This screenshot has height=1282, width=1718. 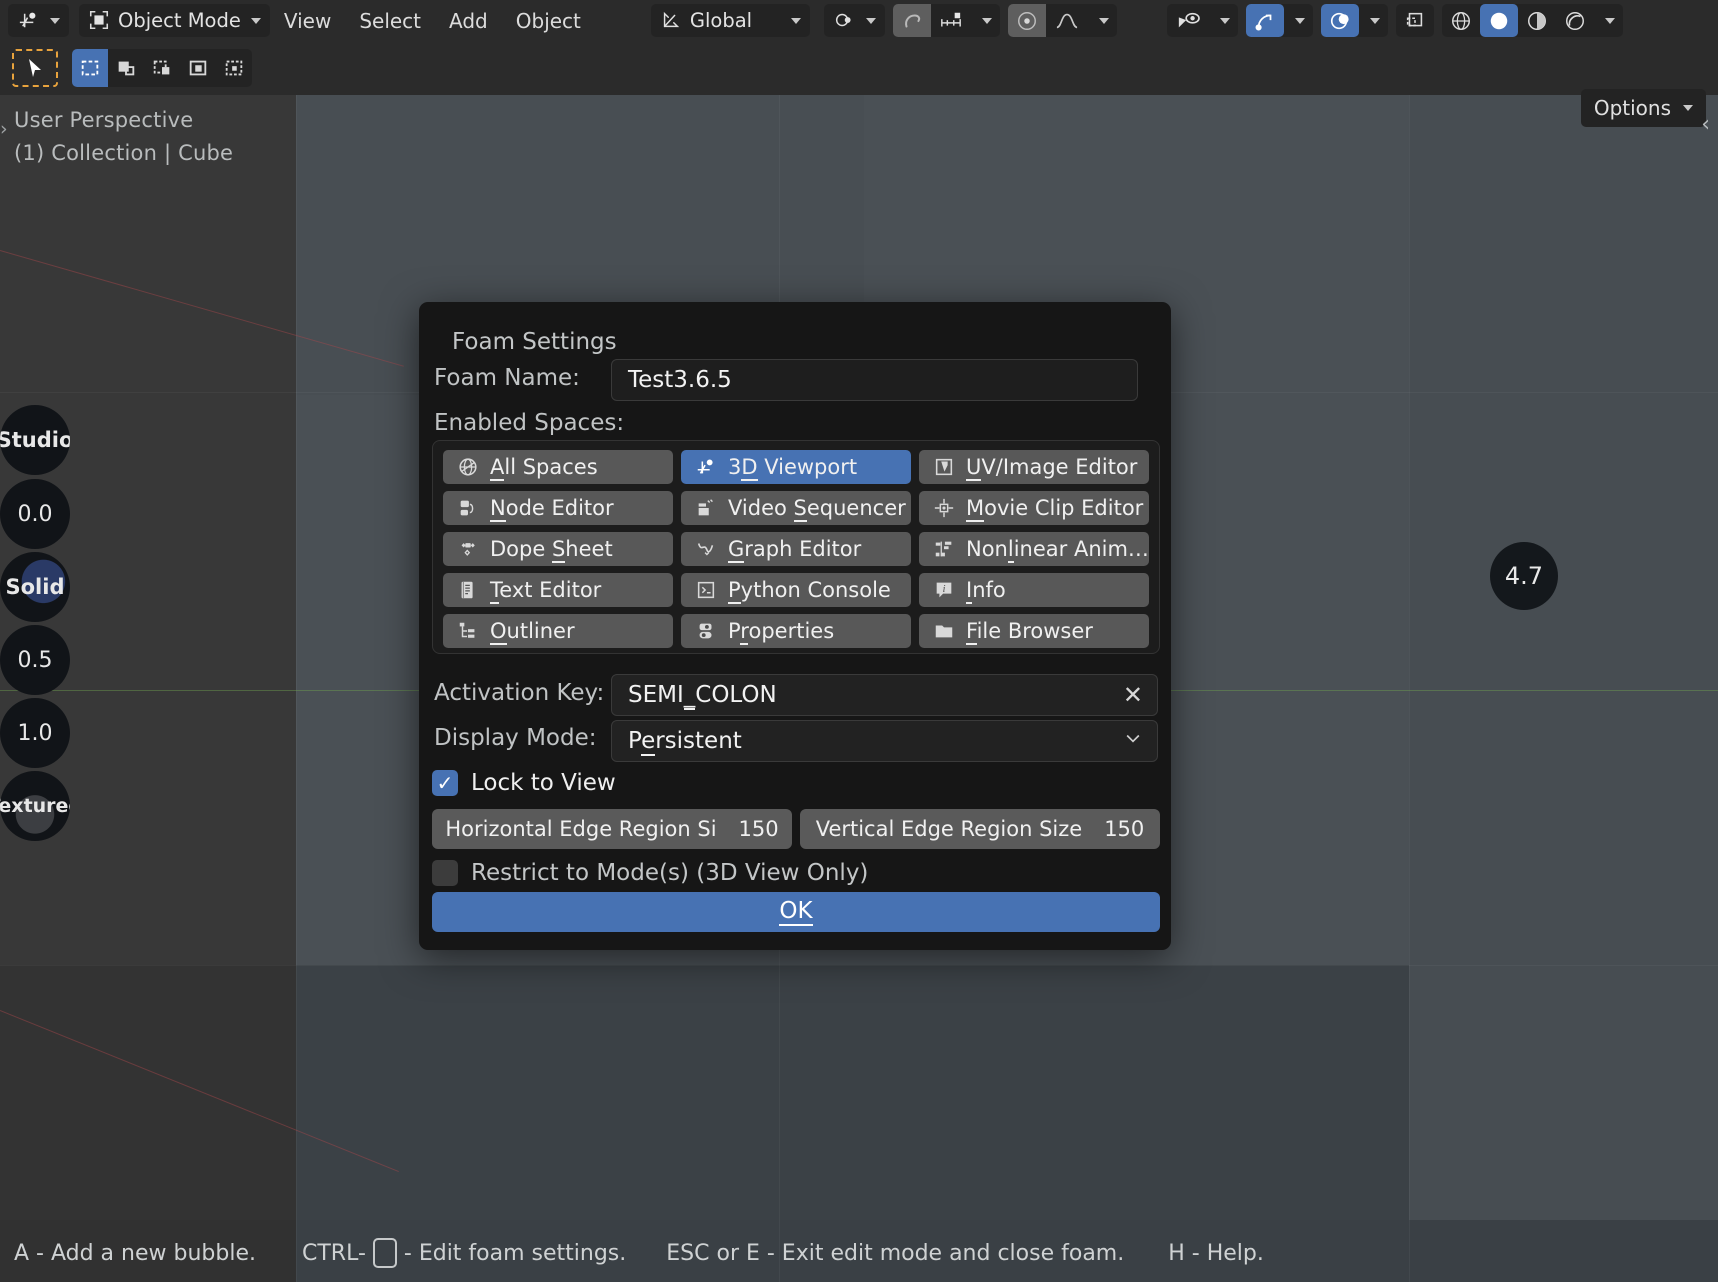 What do you see at coordinates (985, 20) in the screenshot?
I see `chevron-down-icon-snap` at bounding box center [985, 20].